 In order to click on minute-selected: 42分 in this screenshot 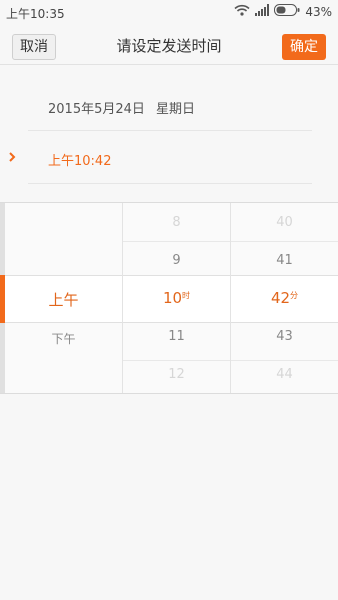, I will do `click(284, 298)`.